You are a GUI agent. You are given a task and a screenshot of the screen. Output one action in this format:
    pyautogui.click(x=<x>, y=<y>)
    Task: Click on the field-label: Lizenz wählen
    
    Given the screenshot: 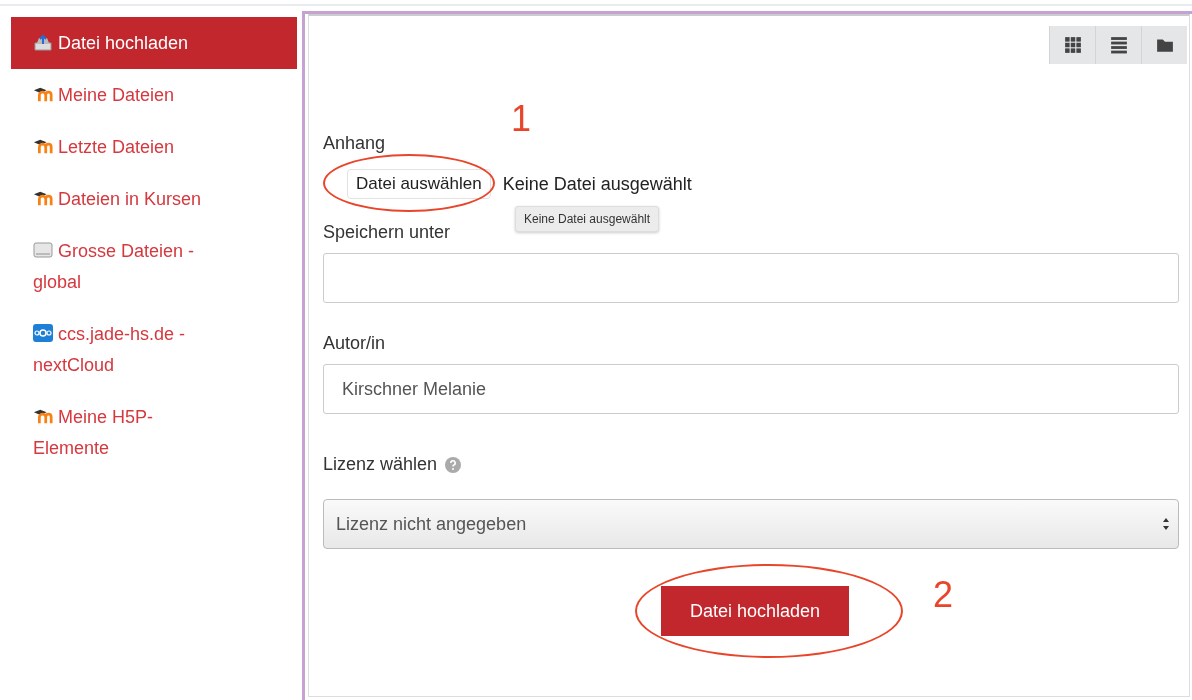 What is the action you would take?
    pyautogui.click(x=380, y=464)
    